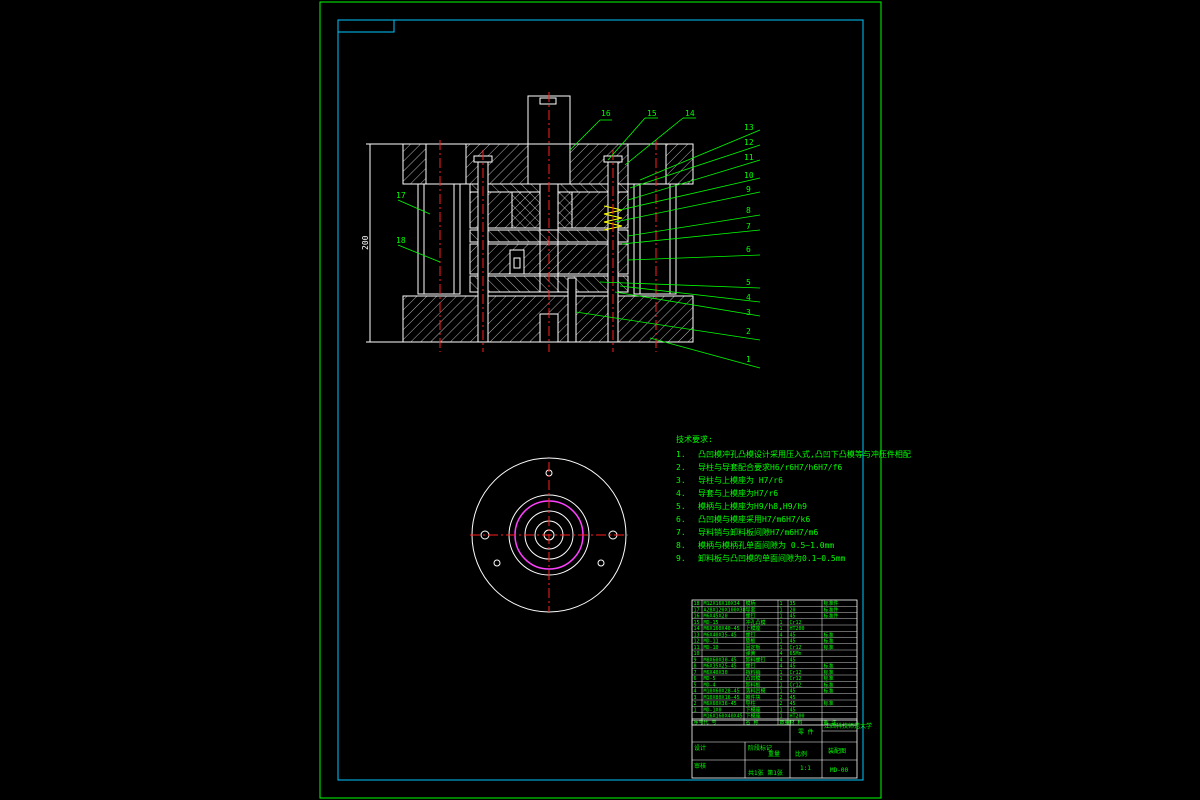 This screenshot has width=1200, height=800. Describe the element at coordinates (770, 467) in the screenshot. I see `tech-item-2: 导柱与导套配合要求H6/r6H7/h6H7/f6` at that location.